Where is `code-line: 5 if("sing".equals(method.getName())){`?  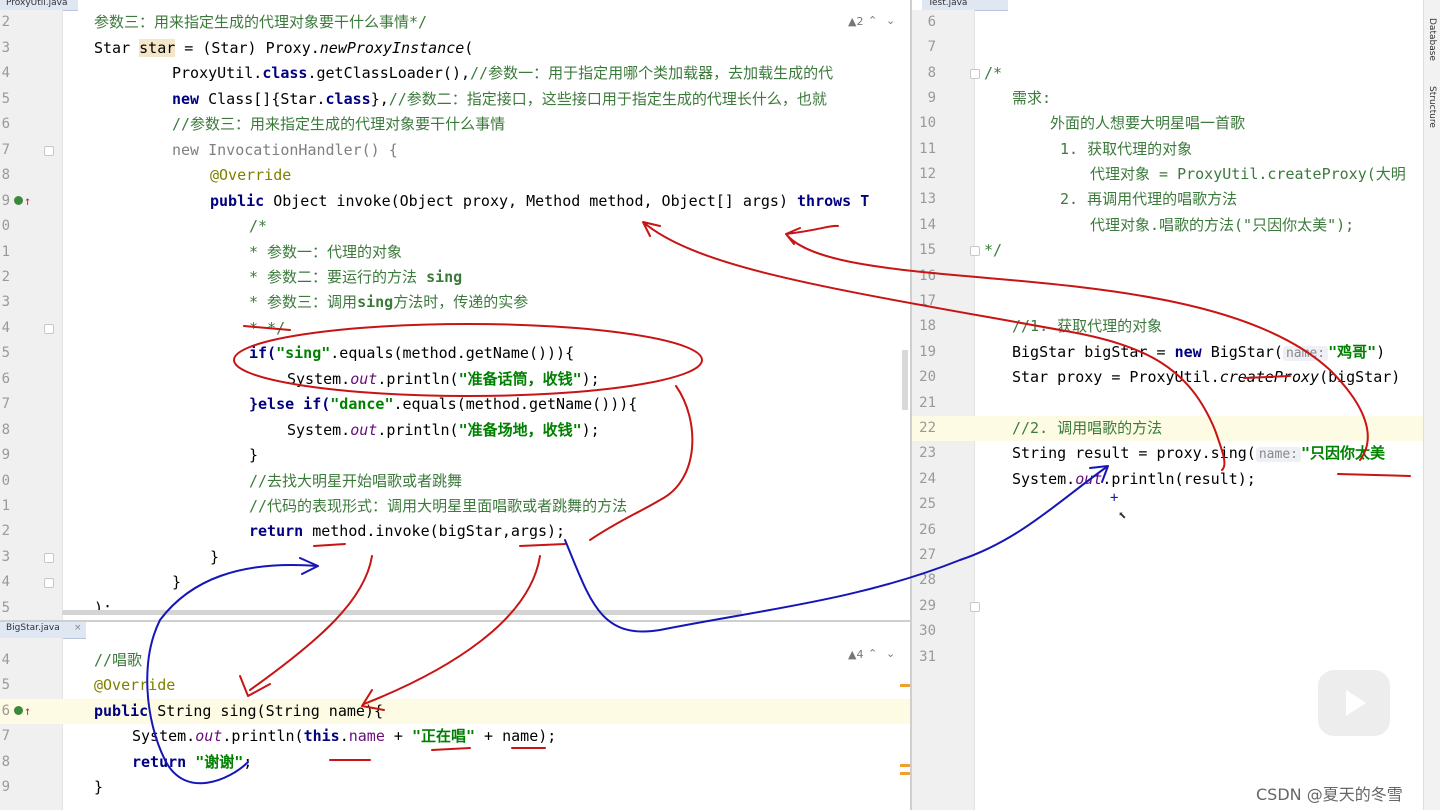 code-line: 5 if("sing".equals(method.getName())){ is located at coordinates (455, 353).